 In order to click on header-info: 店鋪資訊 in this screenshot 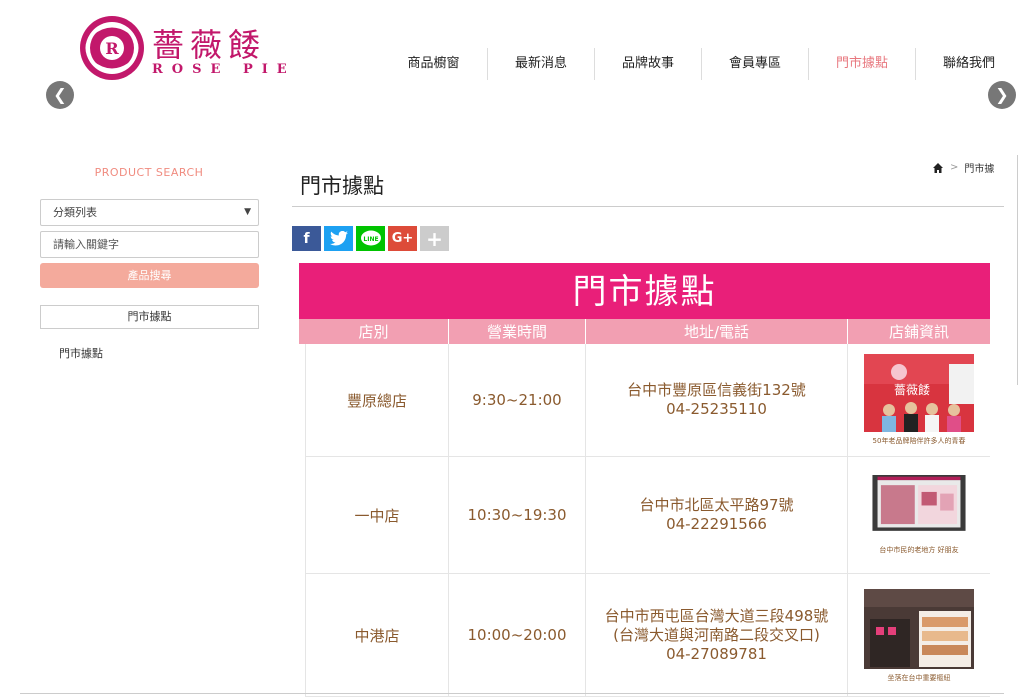, I will do `click(918, 332)`.